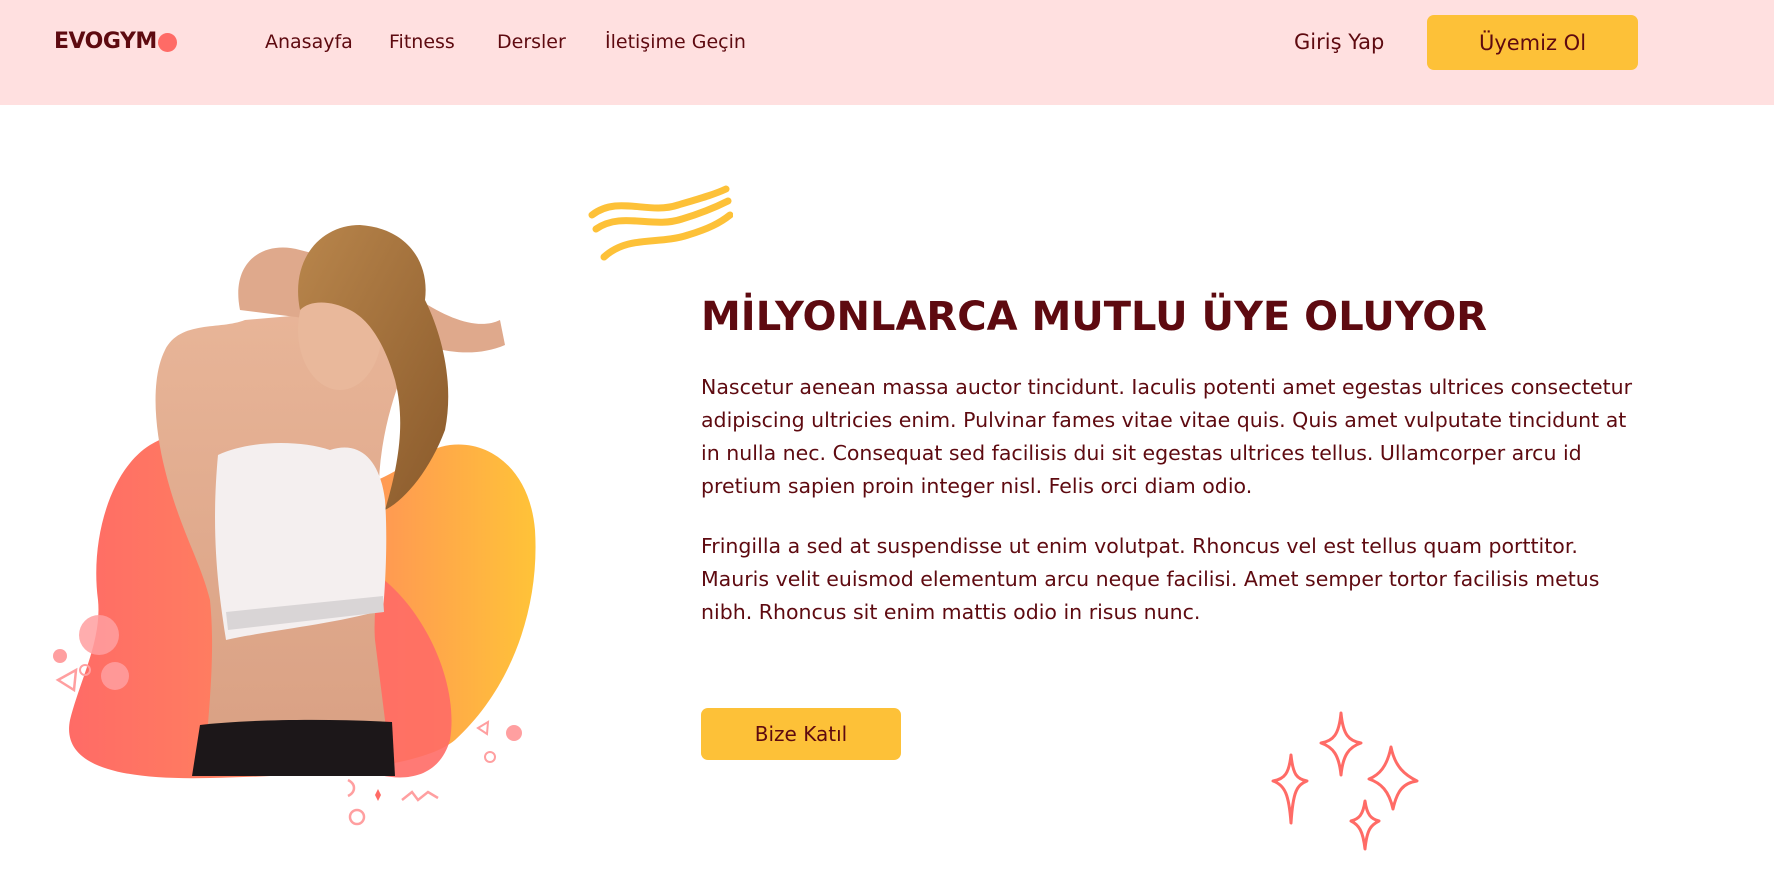  Describe the element at coordinates (167, 42) in the screenshot. I see `logo-dot-icon` at that location.